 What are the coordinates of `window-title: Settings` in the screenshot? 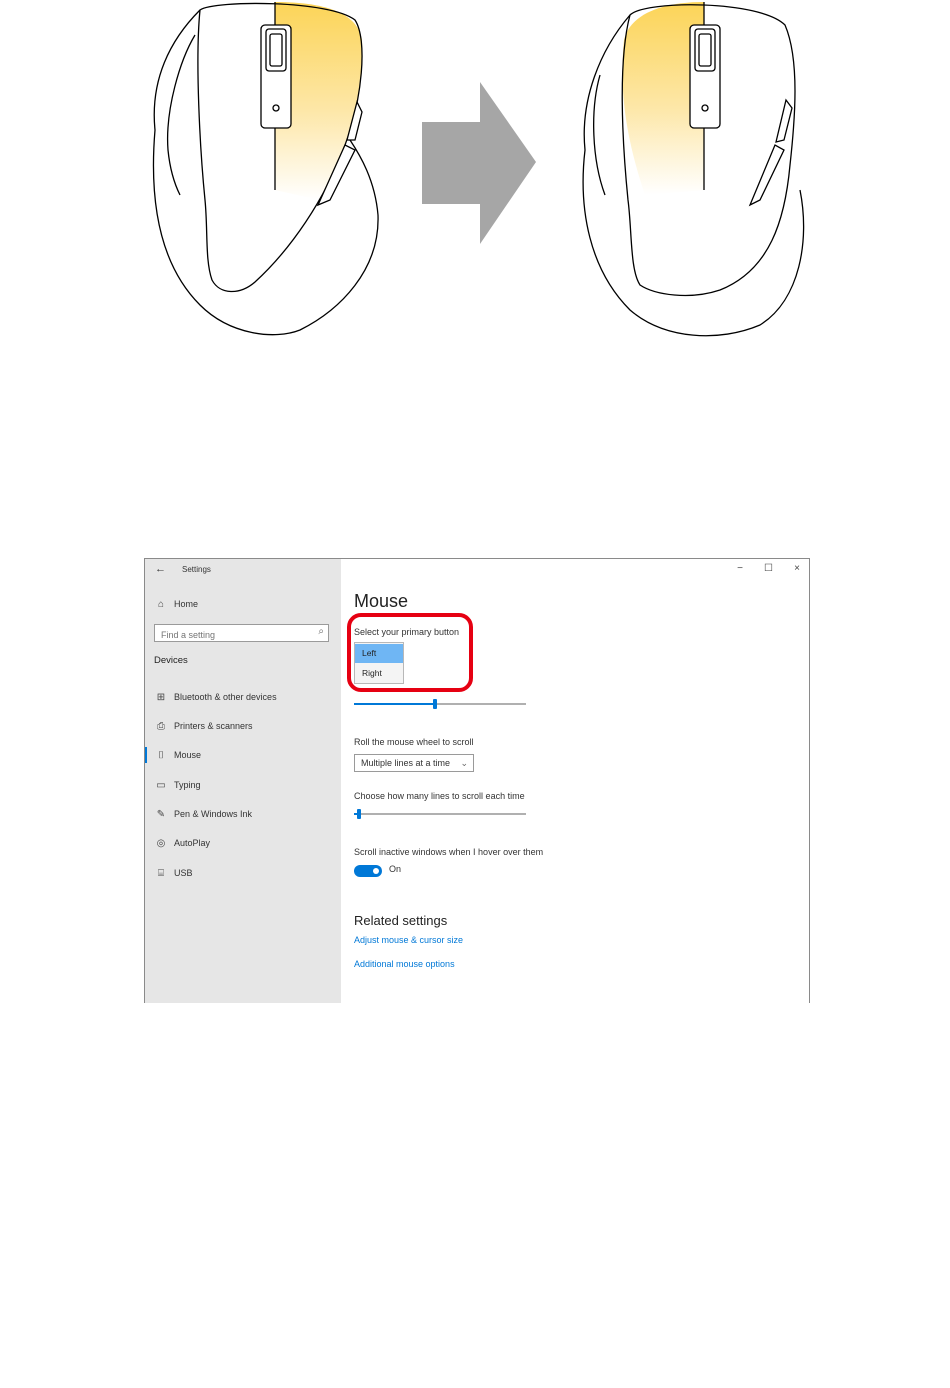 It's located at (196, 569).